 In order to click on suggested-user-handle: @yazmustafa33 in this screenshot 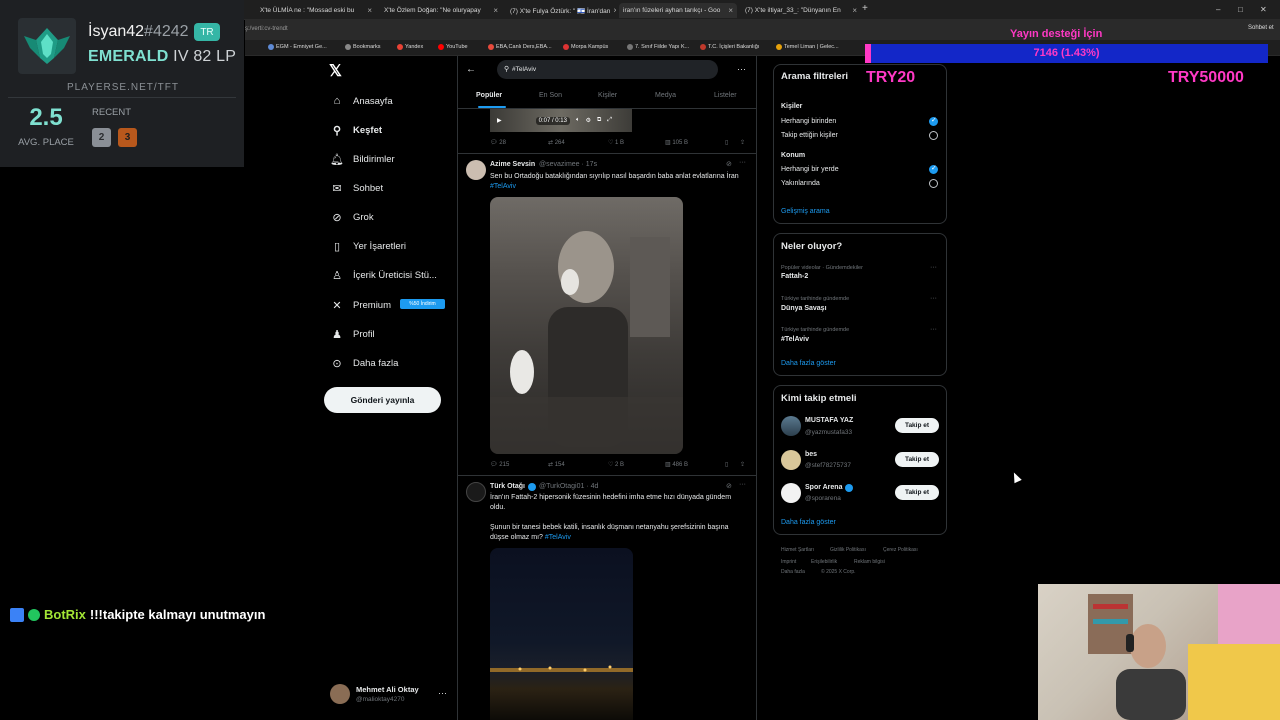, I will do `click(828, 432)`.